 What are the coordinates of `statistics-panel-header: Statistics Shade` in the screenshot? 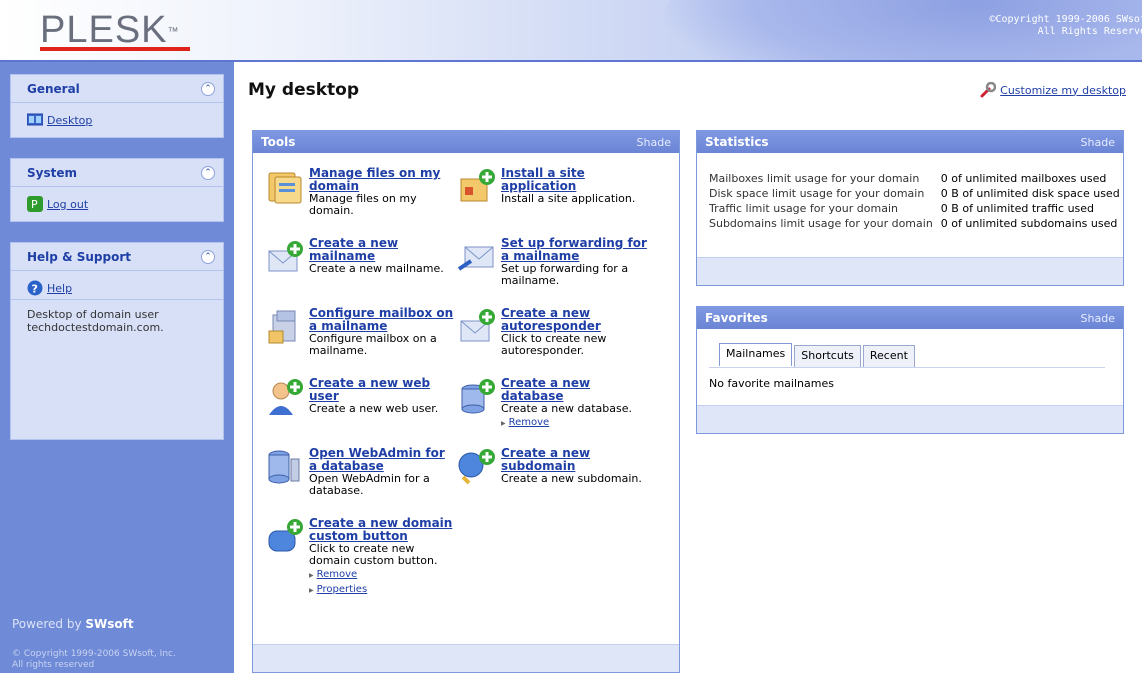 It's located at (910, 142).